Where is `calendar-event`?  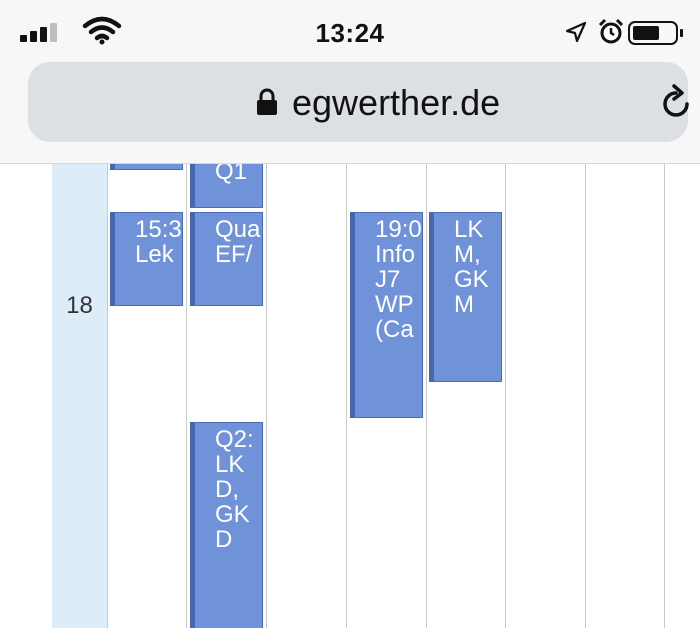
calendar-event is located at coordinates (146, 167).